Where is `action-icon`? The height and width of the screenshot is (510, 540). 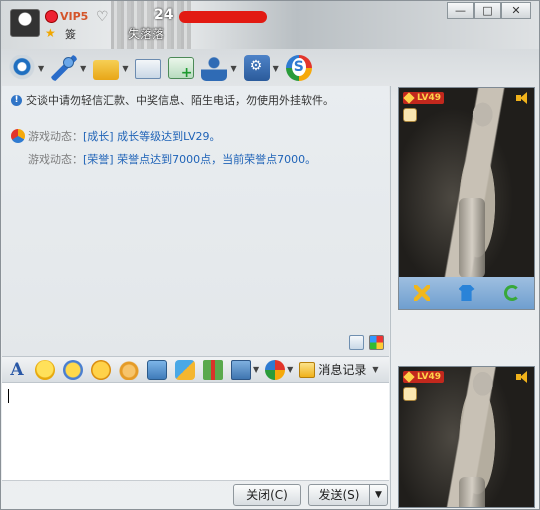 action-icon is located at coordinates (421, 293).